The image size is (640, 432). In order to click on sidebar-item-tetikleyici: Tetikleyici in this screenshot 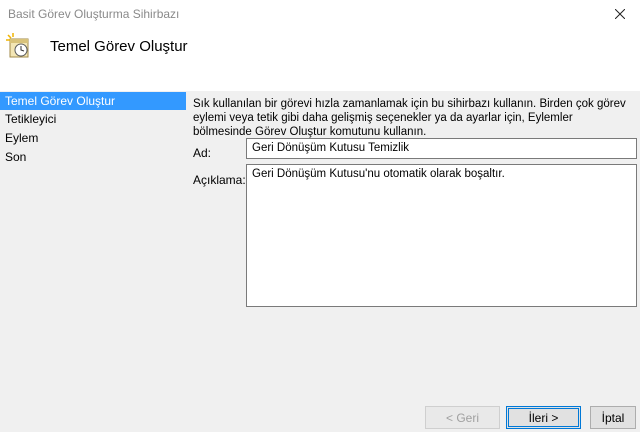, I will do `click(93, 119)`.